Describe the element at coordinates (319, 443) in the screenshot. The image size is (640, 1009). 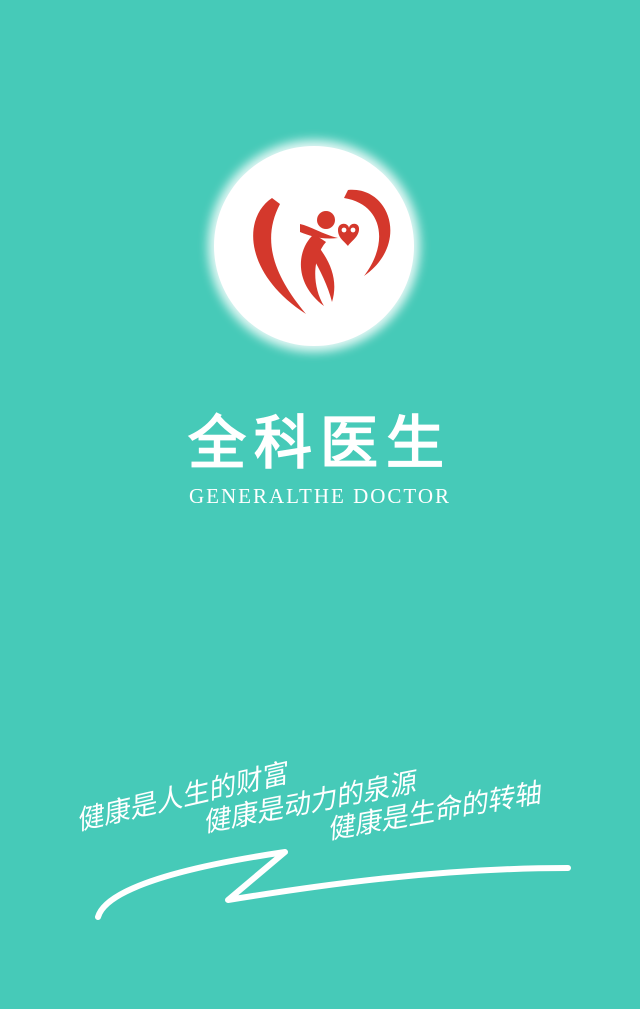
I see `app-title: 全科医生` at that location.